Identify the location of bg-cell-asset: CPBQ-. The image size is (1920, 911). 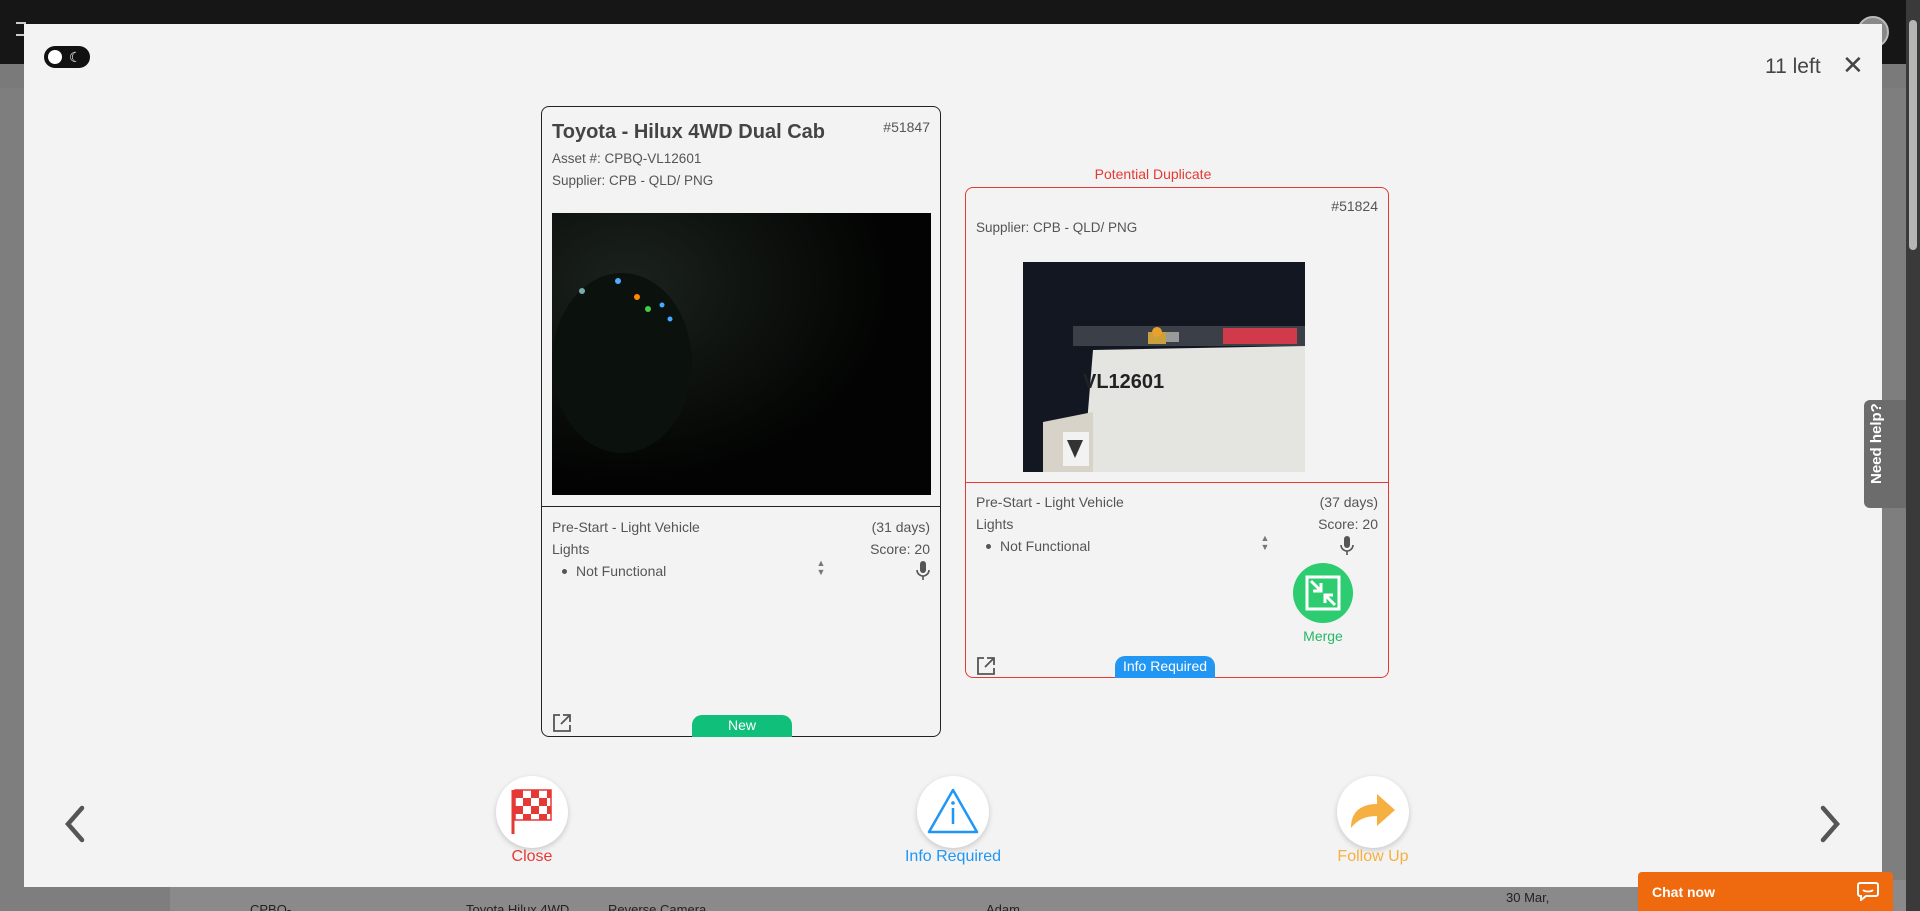
(271, 906).